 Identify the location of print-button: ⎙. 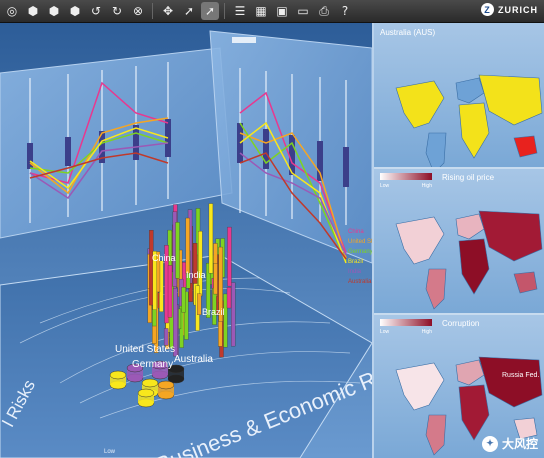
(324, 11).